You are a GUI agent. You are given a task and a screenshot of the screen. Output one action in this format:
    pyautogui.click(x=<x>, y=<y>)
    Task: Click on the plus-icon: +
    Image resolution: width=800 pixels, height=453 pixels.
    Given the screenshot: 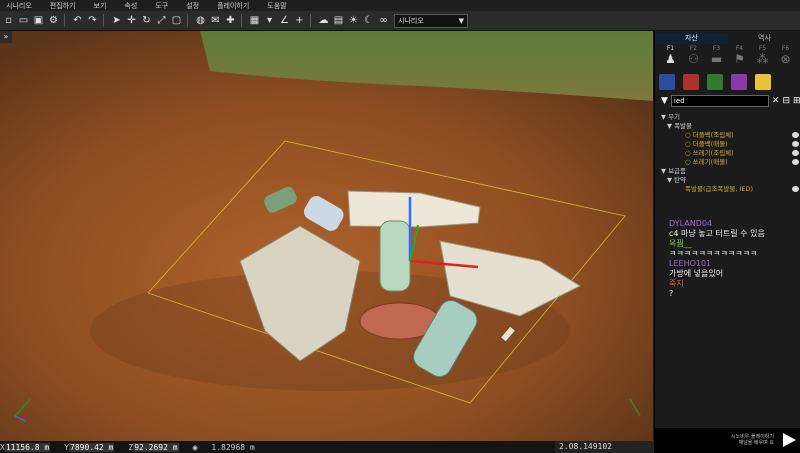 What is the action you would take?
    pyautogui.click(x=299, y=20)
    